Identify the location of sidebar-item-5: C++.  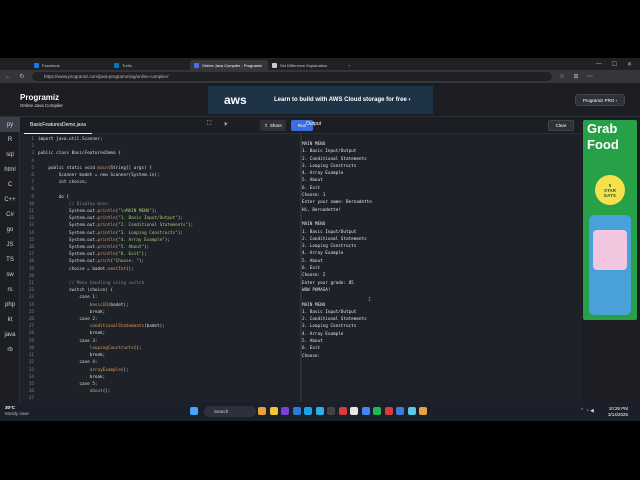
(10, 199).